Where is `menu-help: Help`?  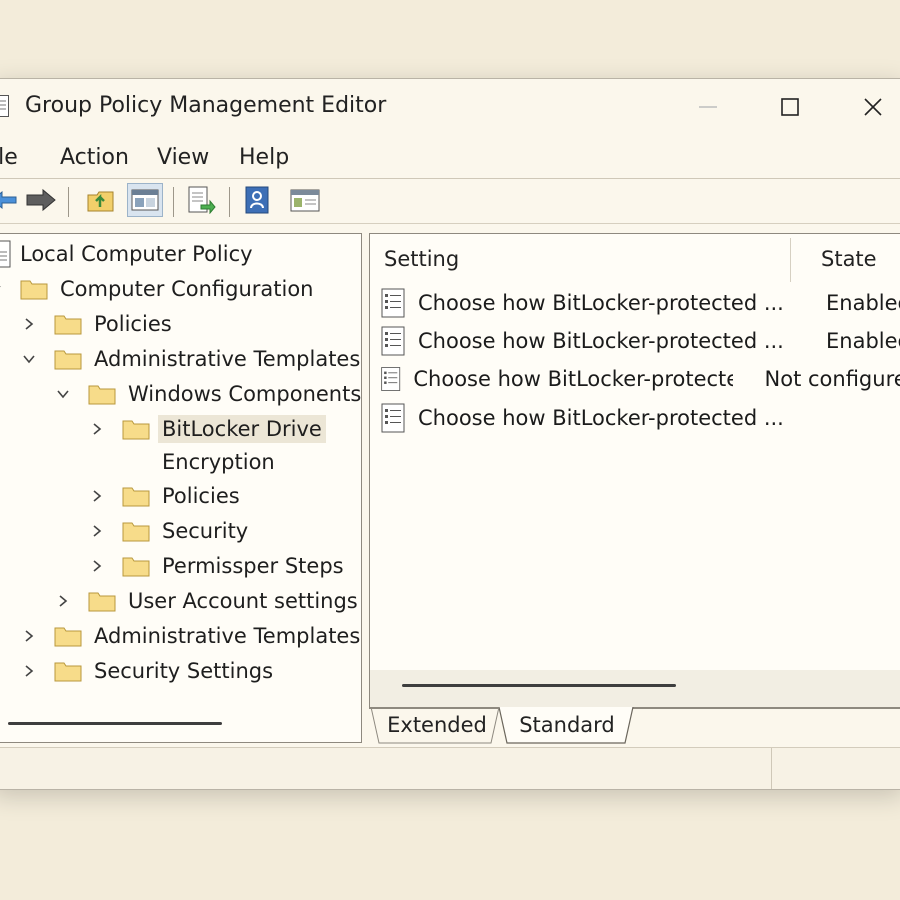 menu-help: Help is located at coordinates (264, 157).